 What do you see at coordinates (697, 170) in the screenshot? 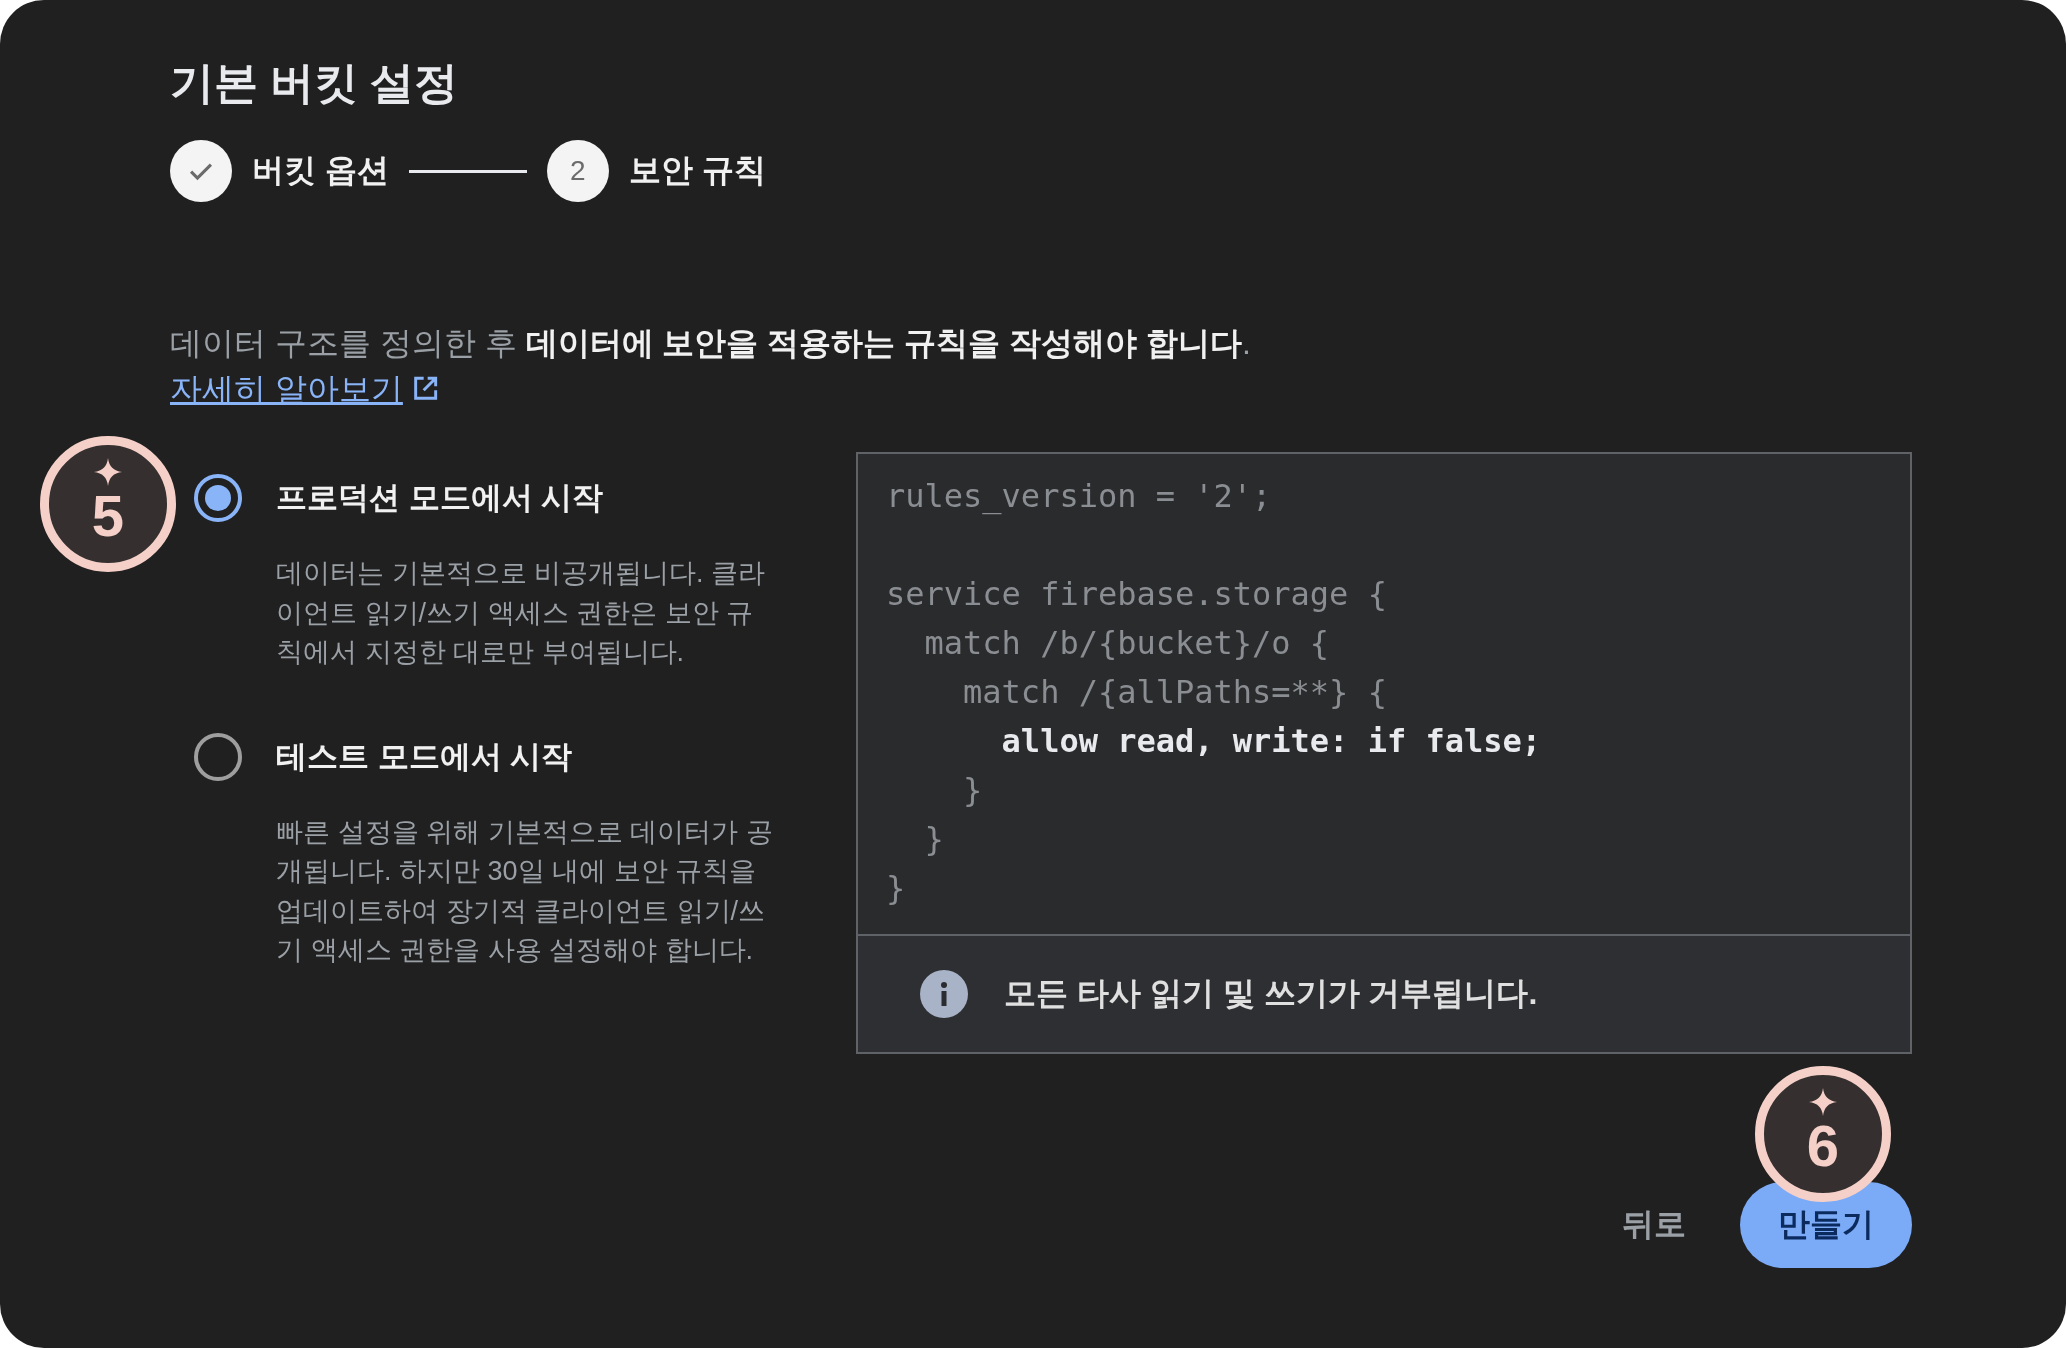
I see `step-label: 보안 규칙` at bounding box center [697, 170].